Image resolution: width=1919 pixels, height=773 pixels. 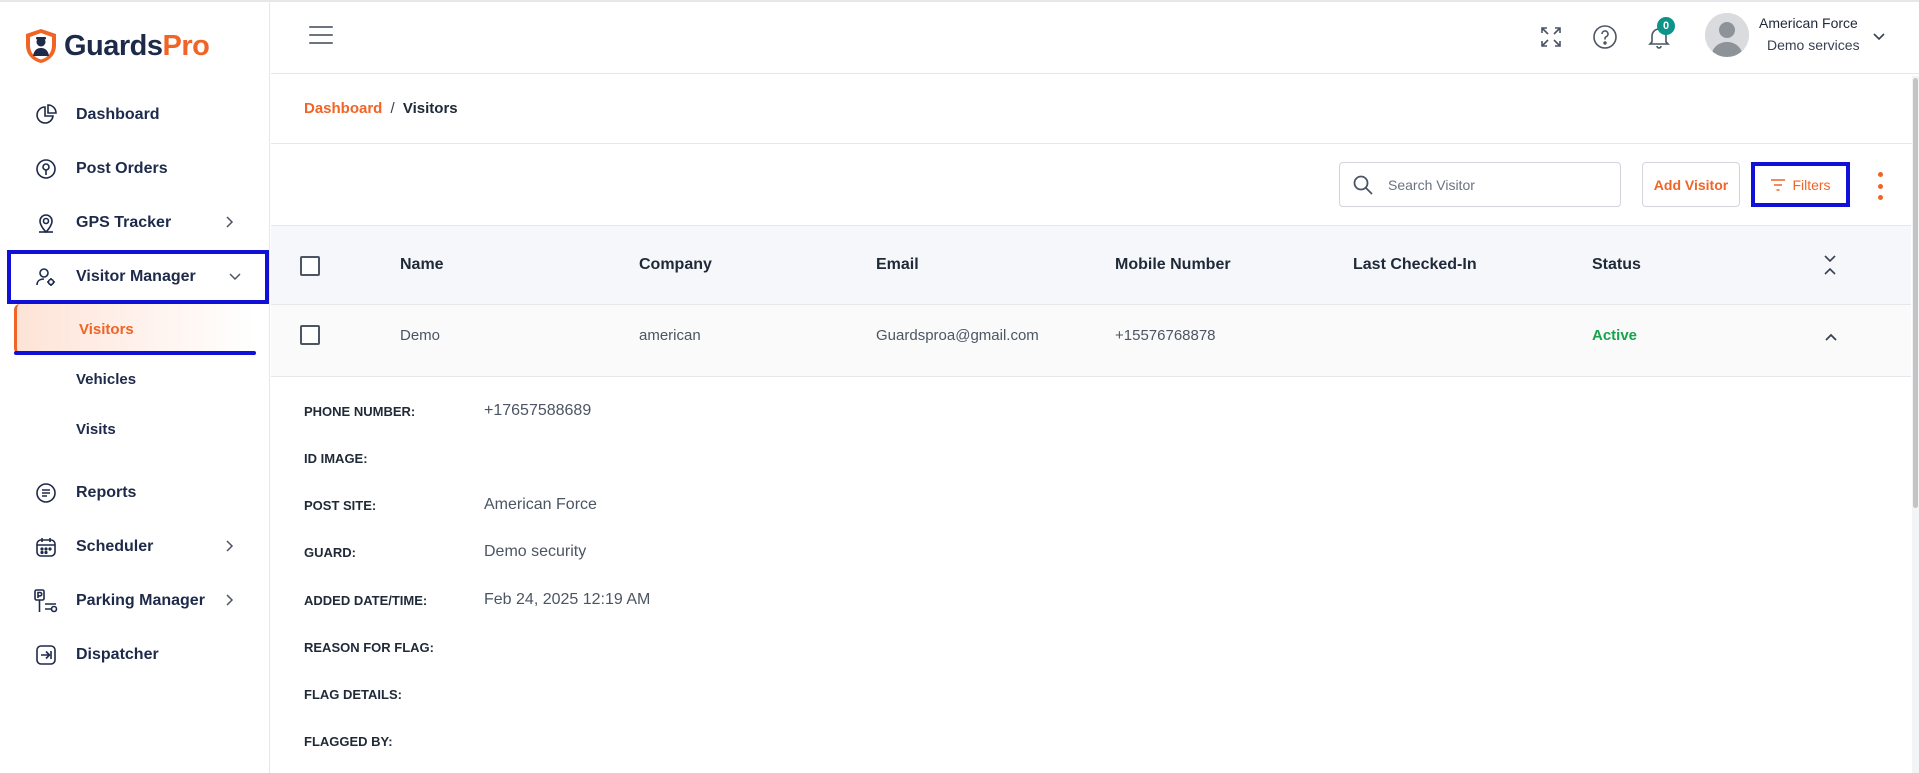 I want to click on detail-label-flagged-by: FLAGGED BY:, so click(x=348, y=741).